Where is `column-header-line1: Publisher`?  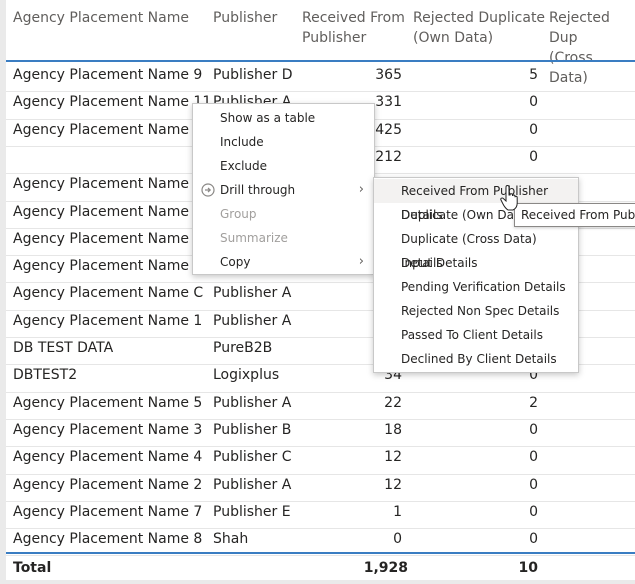
column-header-line1: Publisher is located at coordinates (245, 18).